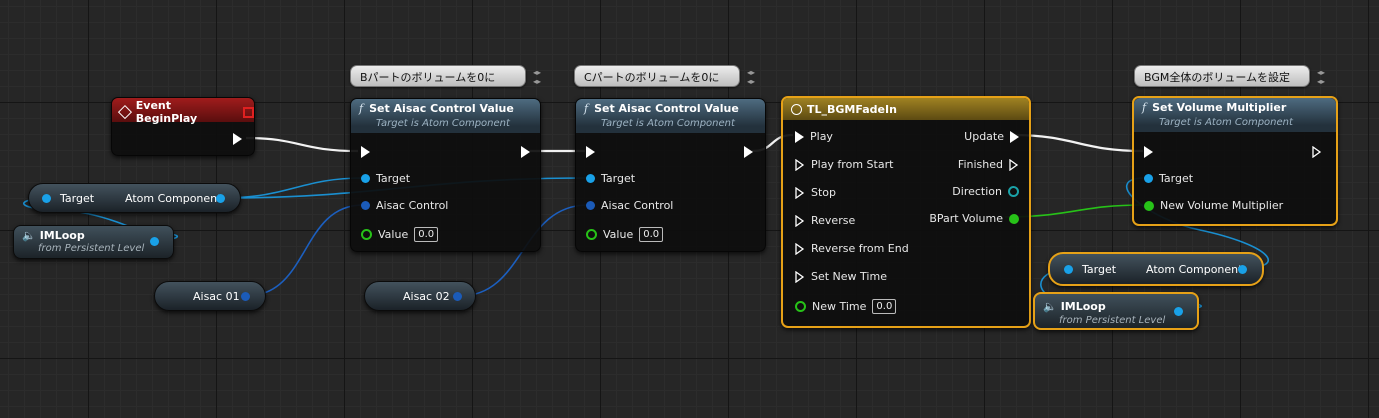  What do you see at coordinates (1099, 269) in the screenshot?
I see `var-label: Target` at bounding box center [1099, 269].